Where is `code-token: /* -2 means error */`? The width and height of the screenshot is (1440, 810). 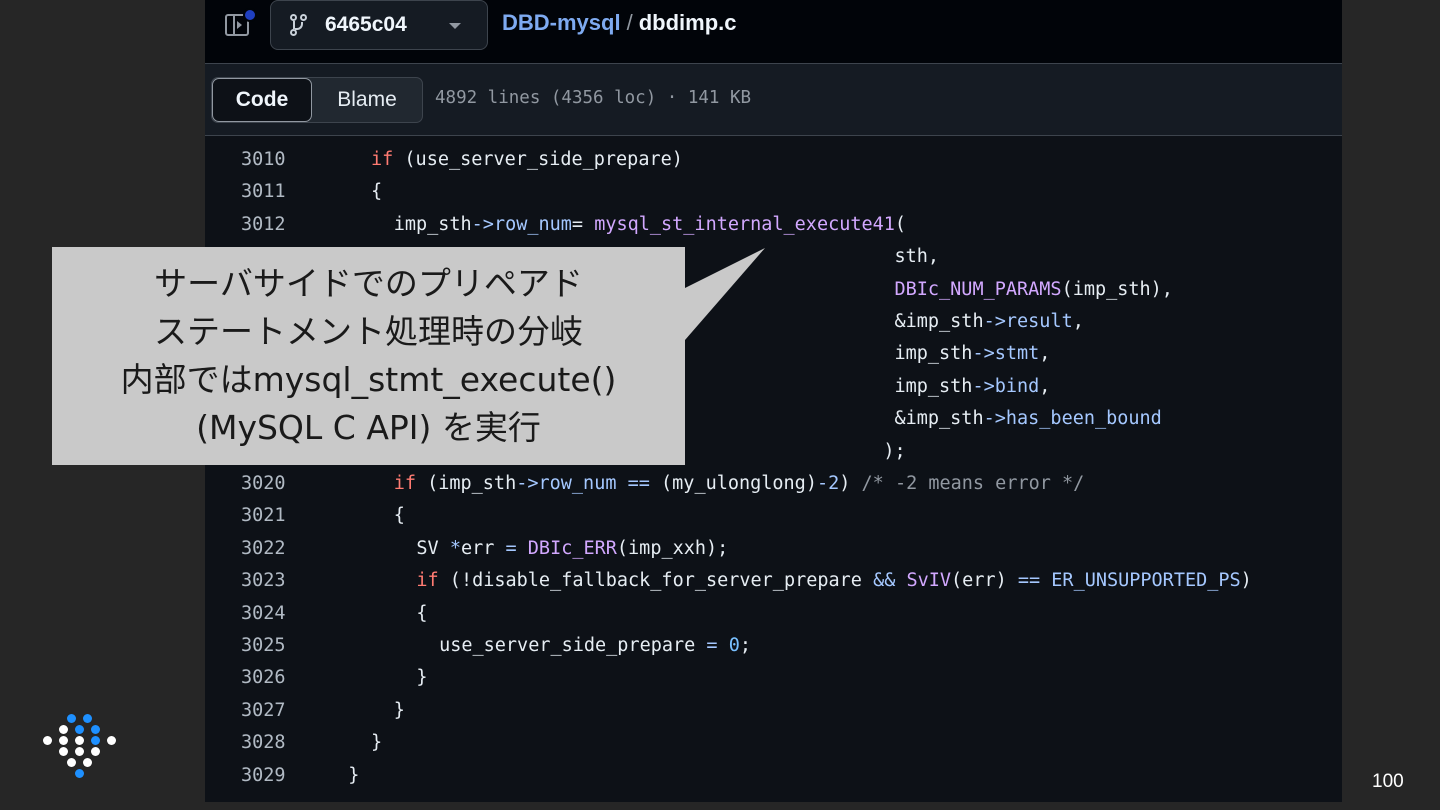
code-token: /* -2 means error */ is located at coordinates (973, 483).